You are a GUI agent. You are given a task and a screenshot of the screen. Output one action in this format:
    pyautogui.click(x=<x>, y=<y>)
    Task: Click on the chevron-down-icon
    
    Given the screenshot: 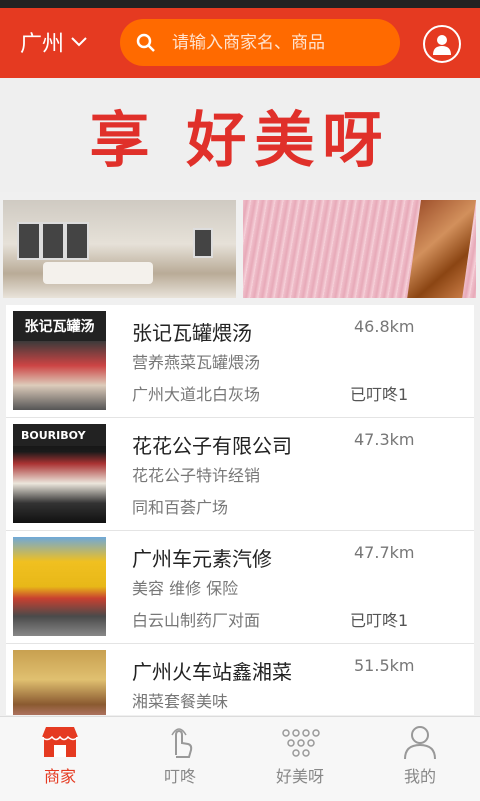 What is the action you would take?
    pyautogui.click(x=79, y=42)
    